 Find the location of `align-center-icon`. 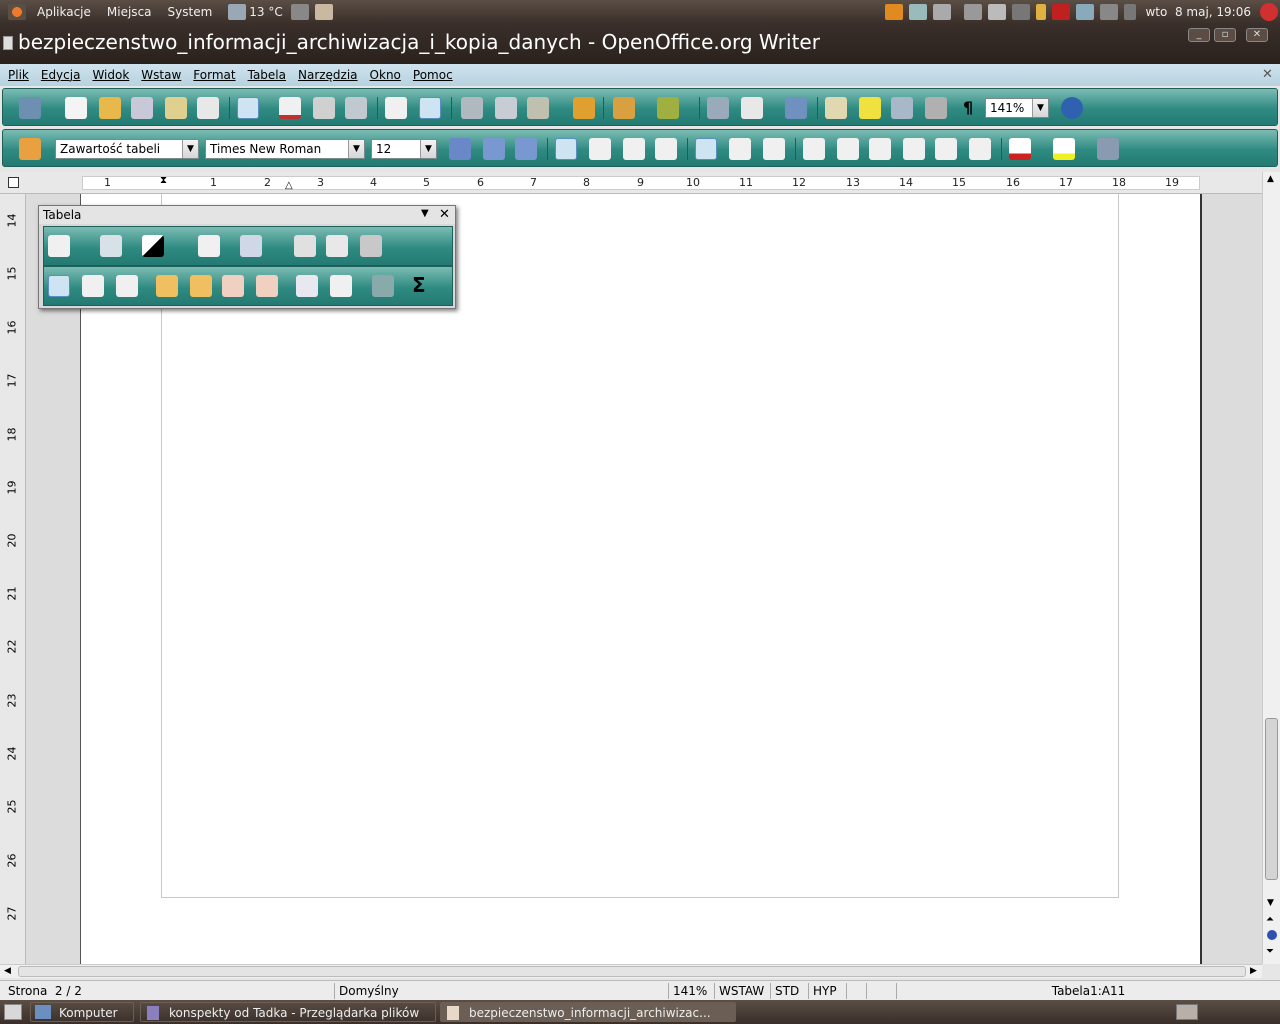

align-center-icon is located at coordinates (600, 149).